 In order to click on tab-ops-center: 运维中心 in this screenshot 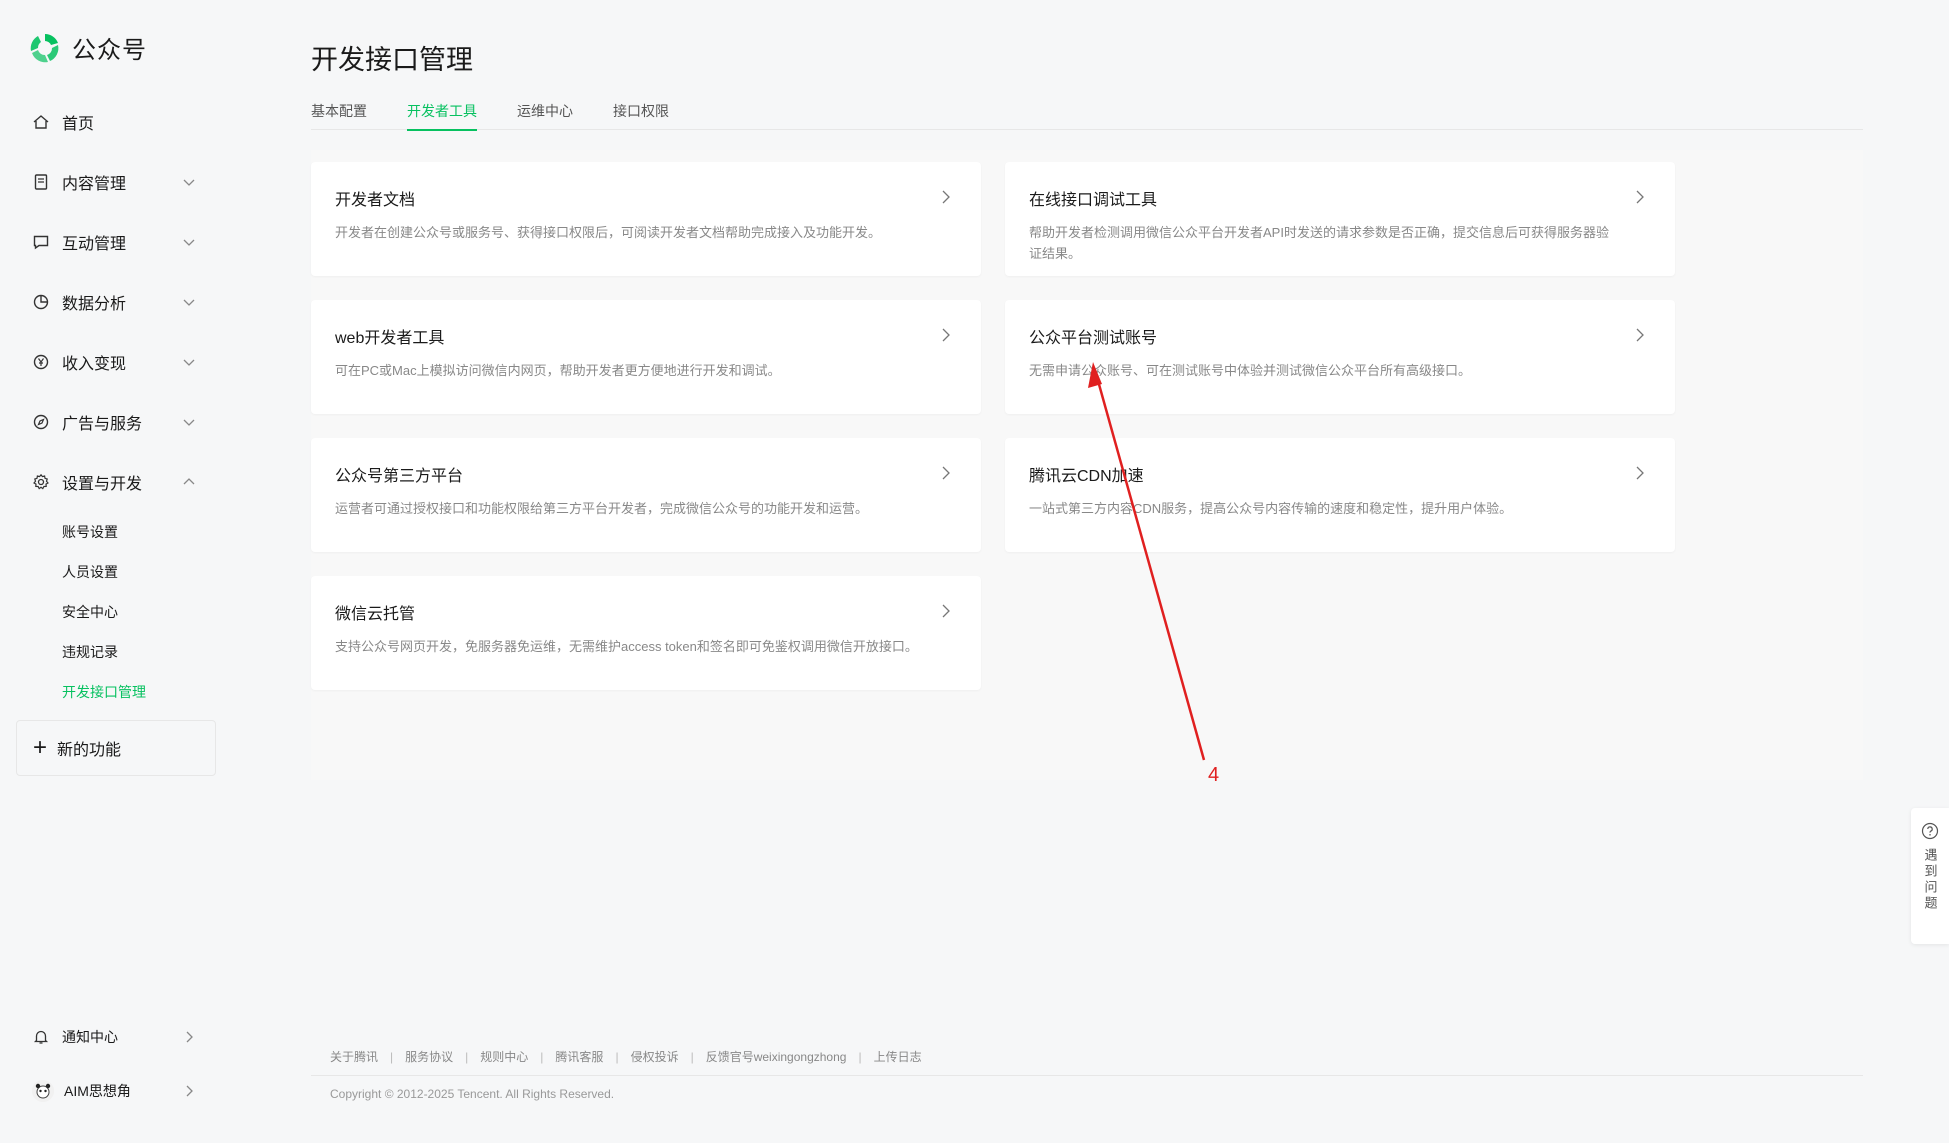, I will do `click(545, 115)`.